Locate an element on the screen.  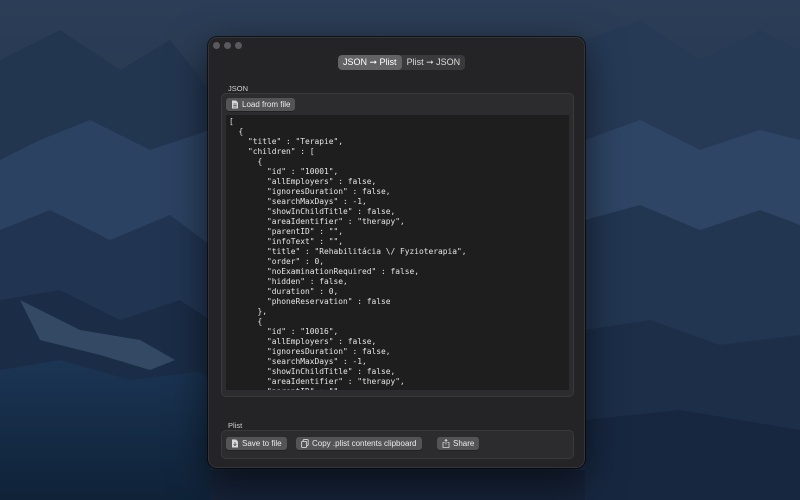
share-label: Share is located at coordinates (464, 443).